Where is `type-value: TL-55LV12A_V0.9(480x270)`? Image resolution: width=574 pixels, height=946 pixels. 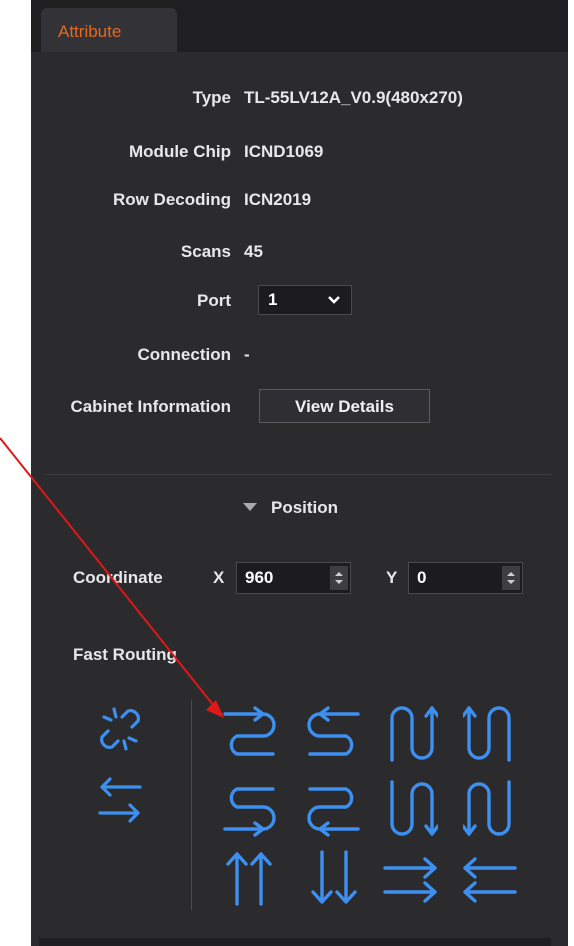
type-value: TL-55LV12A_V0.9(480x270) is located at coordinates (353, 97).